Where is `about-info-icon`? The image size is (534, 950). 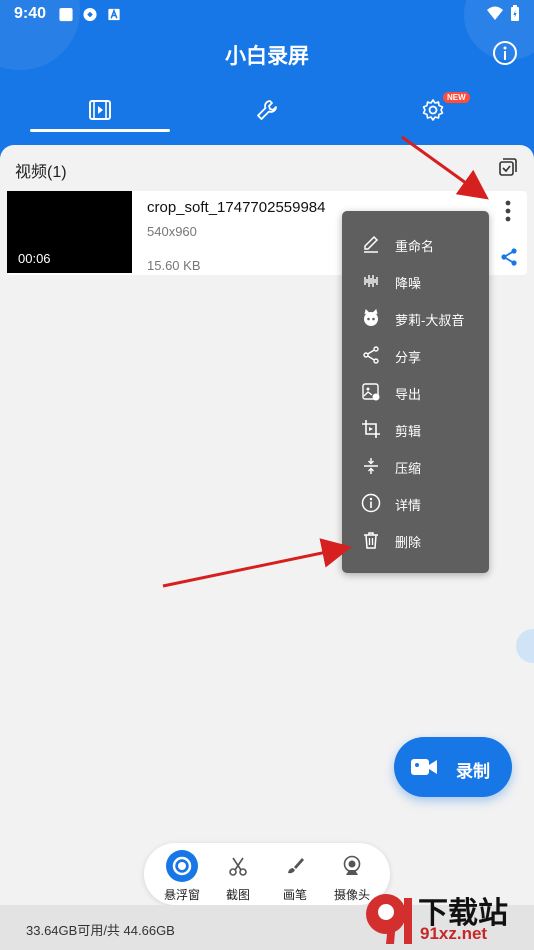
about-info-icon is located at coordinates (505, 53).